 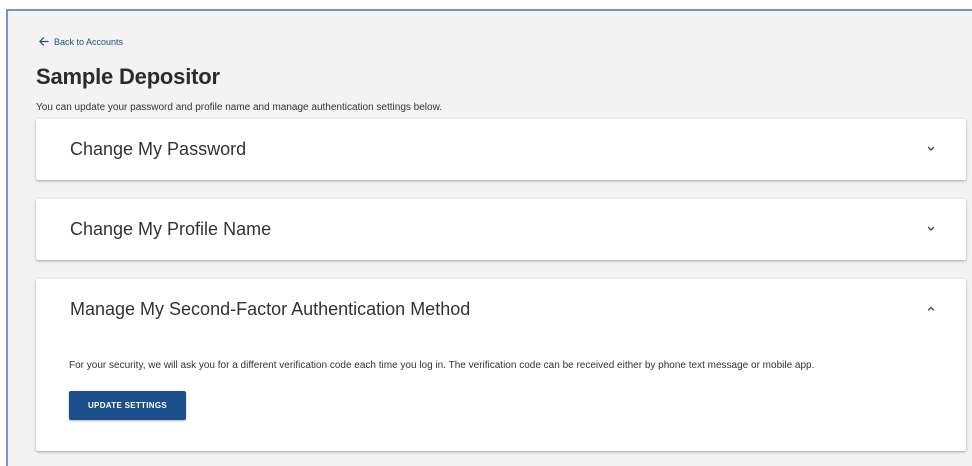 What do you see at coordinates (931, 309) in the screenshot?
I see `chevron-up-icon` at bounding box center [931, 309].